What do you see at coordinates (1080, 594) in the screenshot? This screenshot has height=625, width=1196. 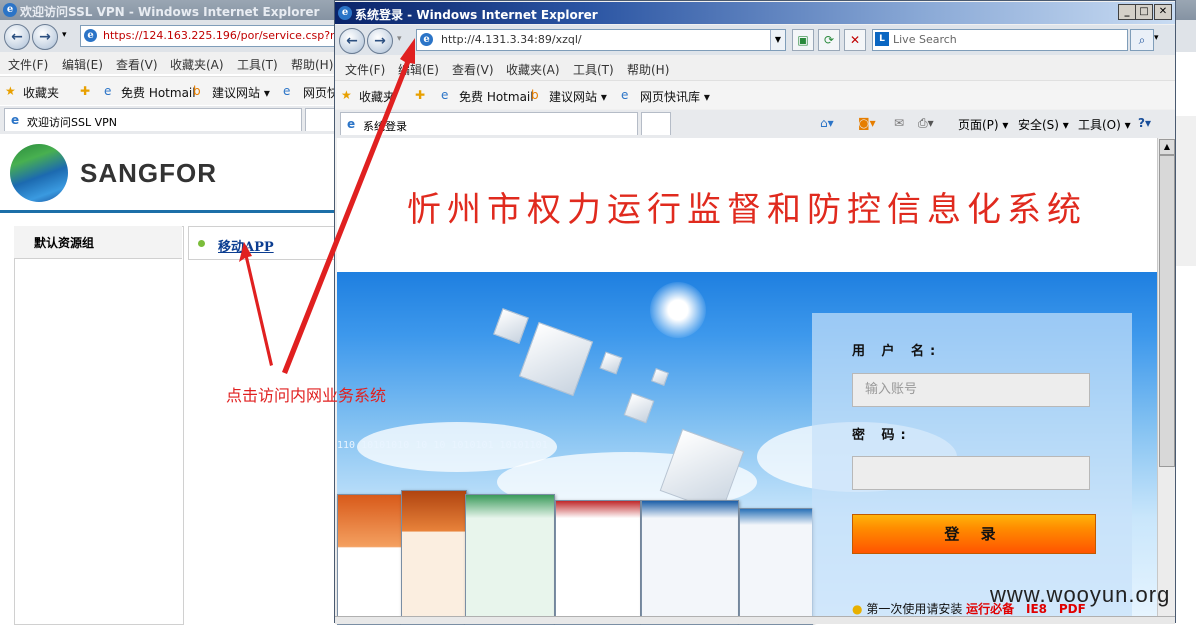 I see `watermark: www.wooyun.org` at bounding box center [1080, 594].